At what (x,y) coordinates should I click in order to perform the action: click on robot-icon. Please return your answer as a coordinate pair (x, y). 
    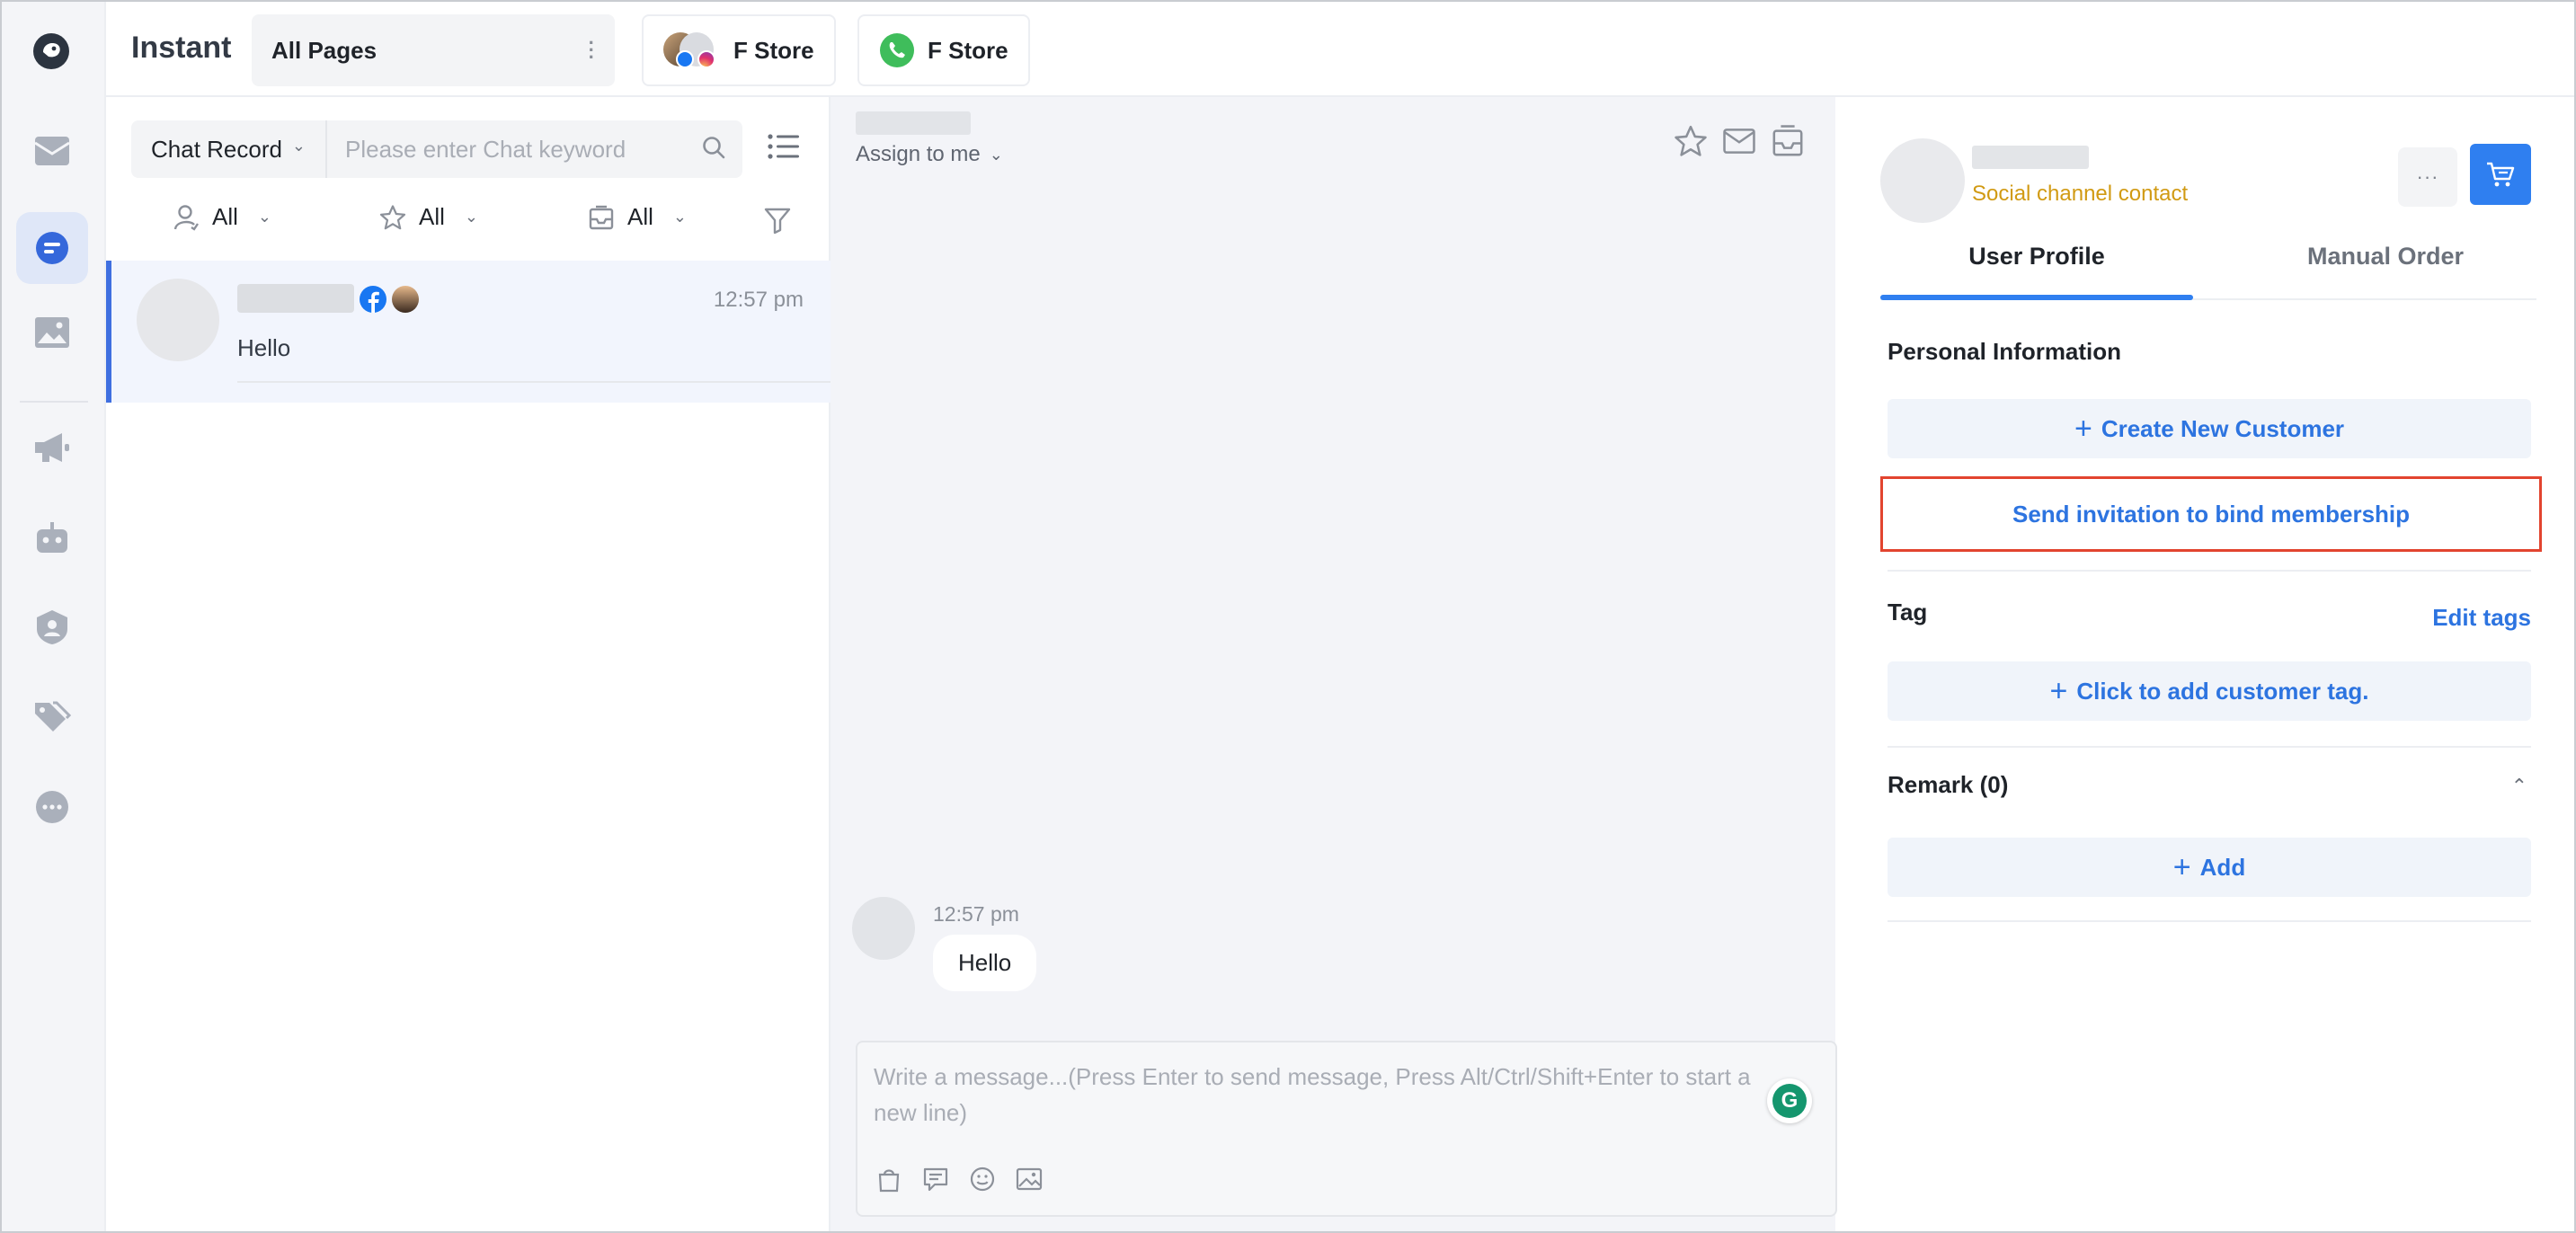
    Looking at the image, I should click on (52, 537).